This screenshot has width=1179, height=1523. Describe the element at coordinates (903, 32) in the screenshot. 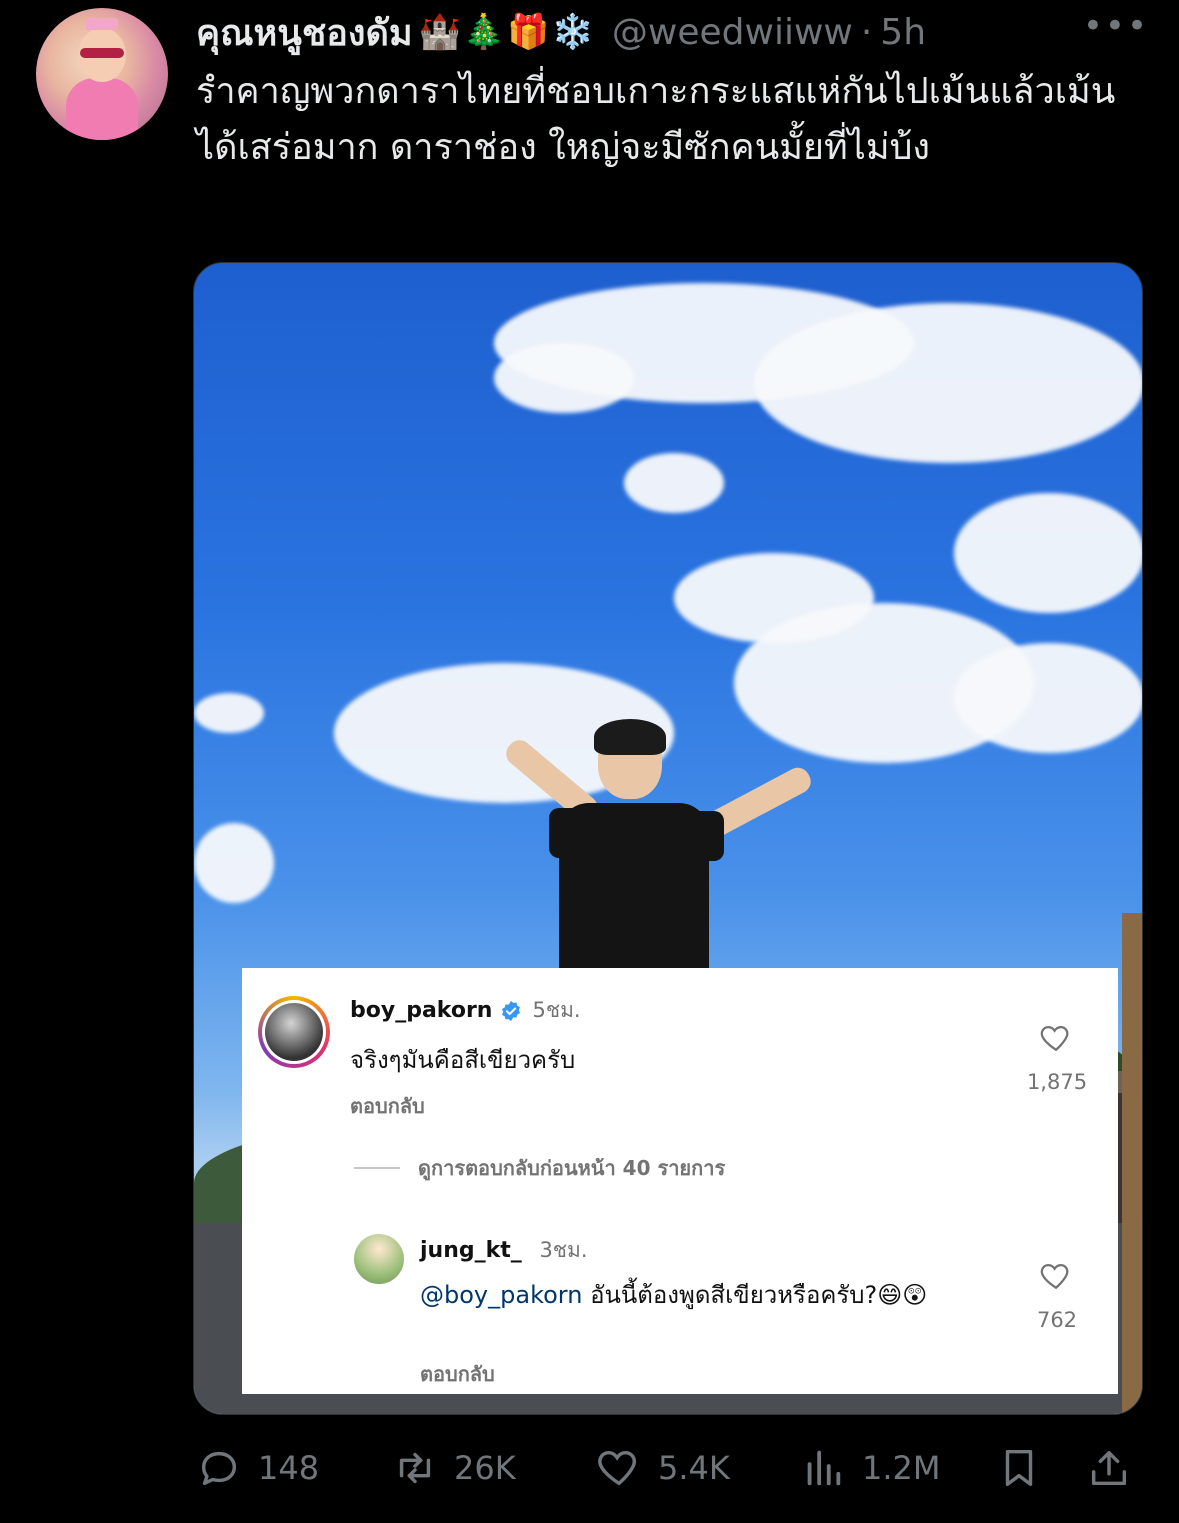

I see `tweet-time: 5h` at that location.